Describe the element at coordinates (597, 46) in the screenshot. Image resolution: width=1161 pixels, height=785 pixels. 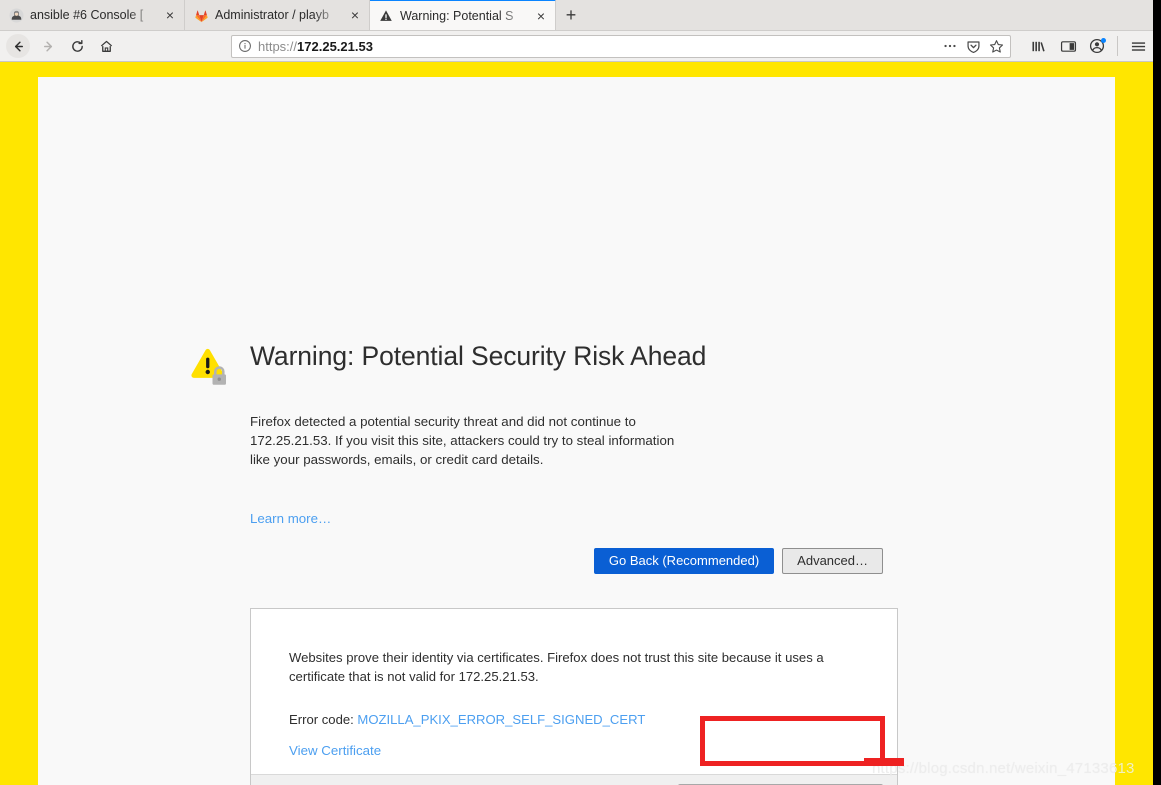
I see `url-text: https://172.25.21.53` at that location.